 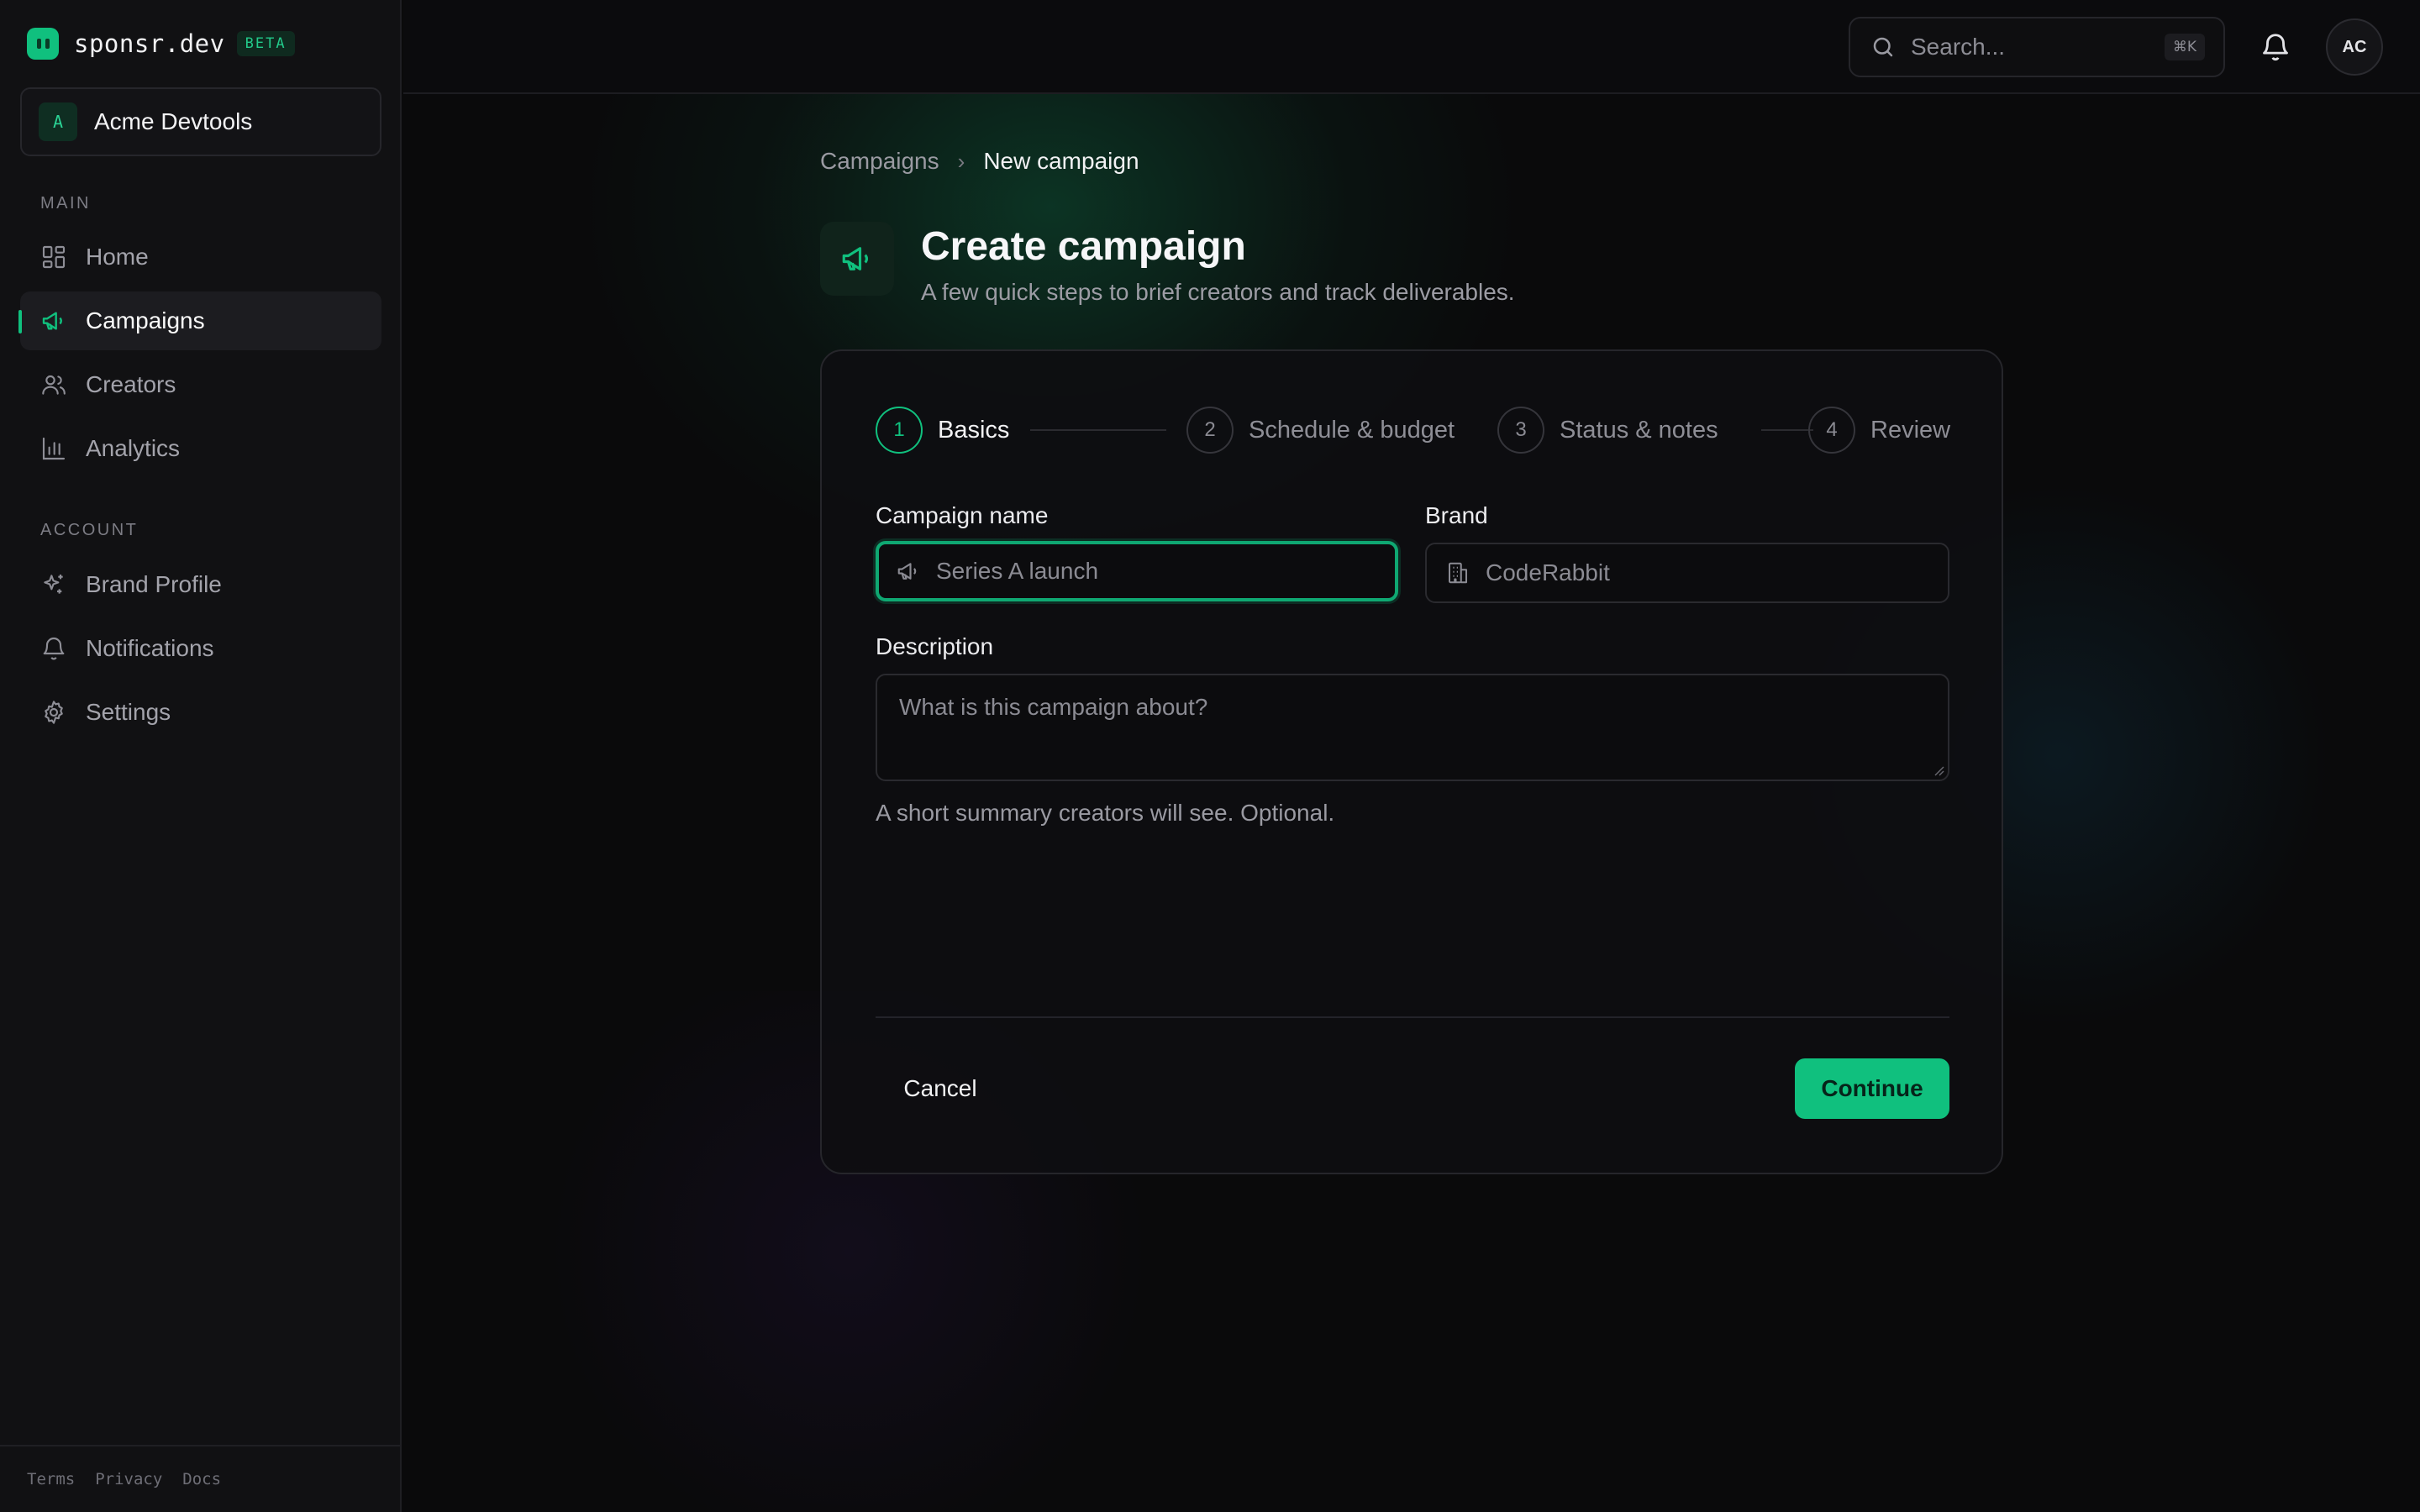 I want to click on grid-icon, so click(x=54, y=257).